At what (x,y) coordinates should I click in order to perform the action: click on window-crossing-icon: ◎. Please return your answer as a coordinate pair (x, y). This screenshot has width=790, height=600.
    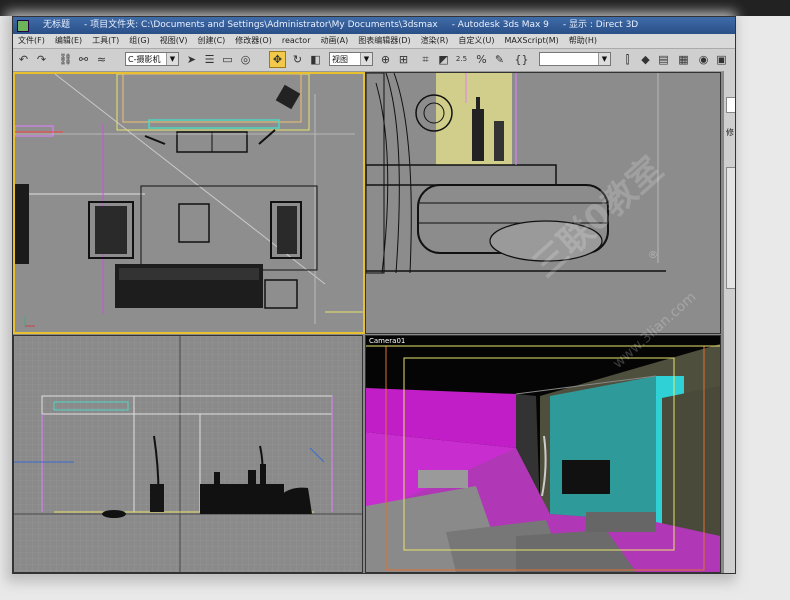
    Looking at the image, I should click on (245, 59).